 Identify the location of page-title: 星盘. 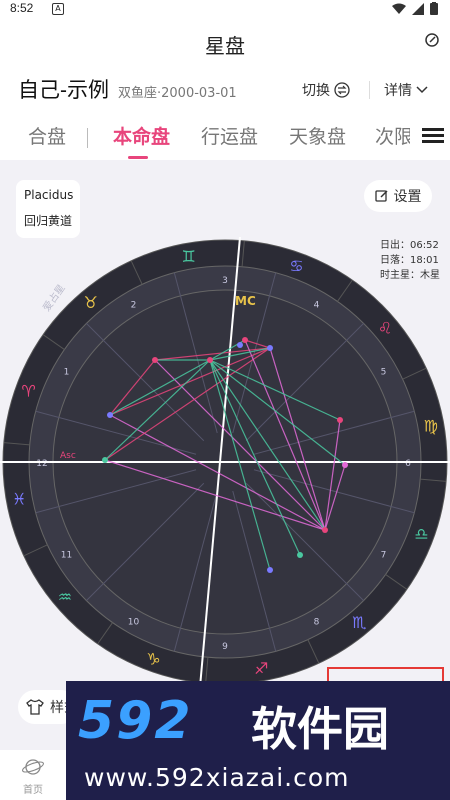
(225, 47).